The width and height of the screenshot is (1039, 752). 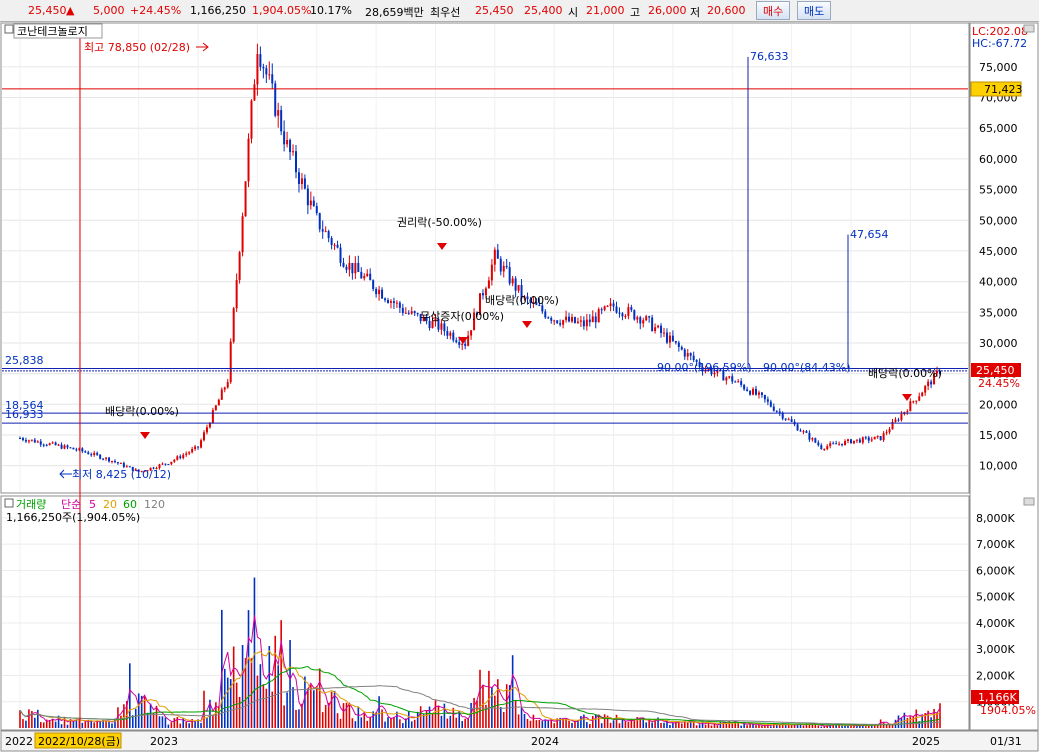 I want to click on price-change: 5,000, so click(x=109, y=10).